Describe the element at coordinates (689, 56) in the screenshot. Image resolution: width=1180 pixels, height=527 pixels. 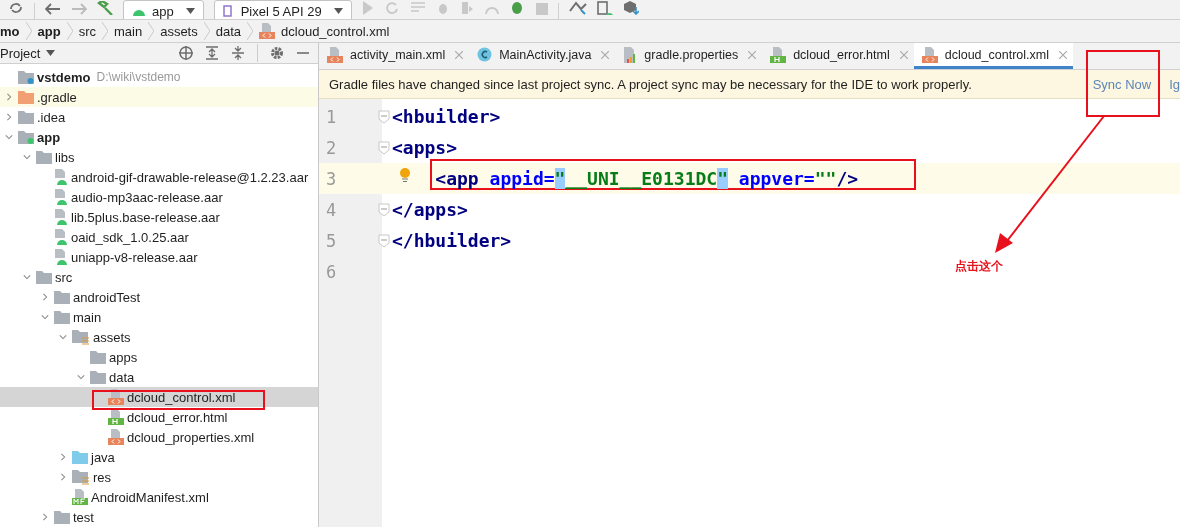
I see `editor-tab: gradle.properties` at that location.